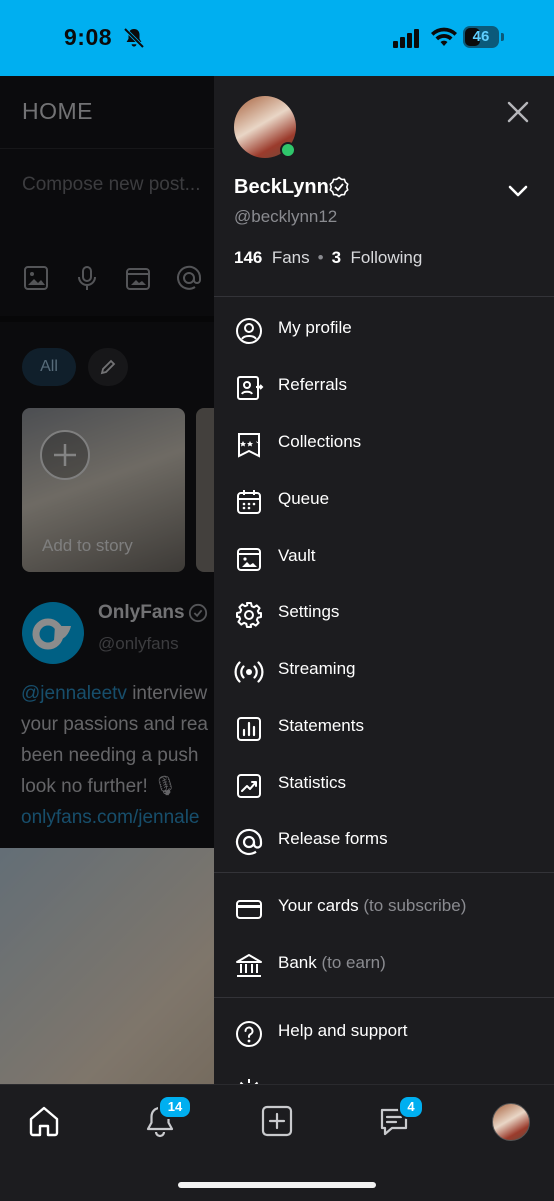 This screenshot has width=554, height=1201. Describe the element at coordinates (249, 331) in the screenshot. I see `user-circle-icon` at that location.